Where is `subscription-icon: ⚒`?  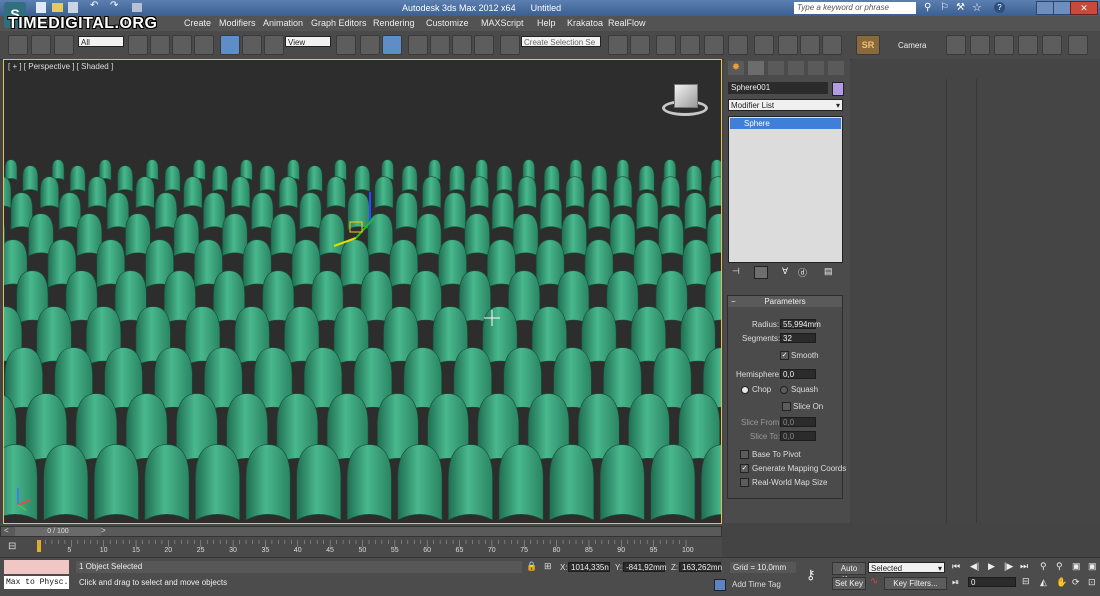 subscription-icon: ⚒ is located at coordinates (960, 7).